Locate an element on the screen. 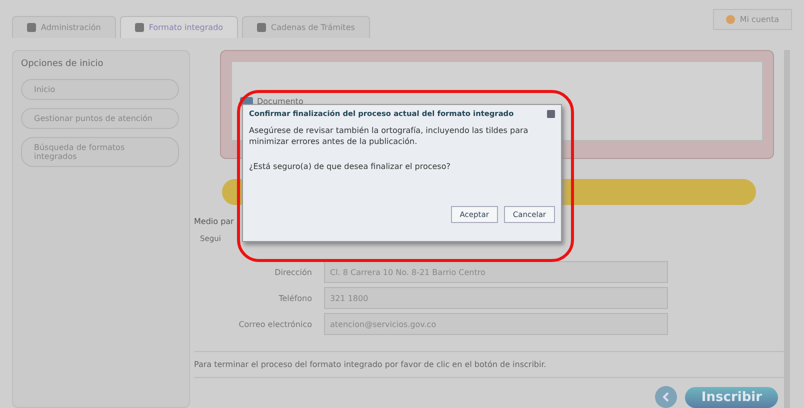 The width and height of the screenshot is (804, 408). sidebar-item: Búsqueda de formatos integrados is located at coordinates (100, 152).